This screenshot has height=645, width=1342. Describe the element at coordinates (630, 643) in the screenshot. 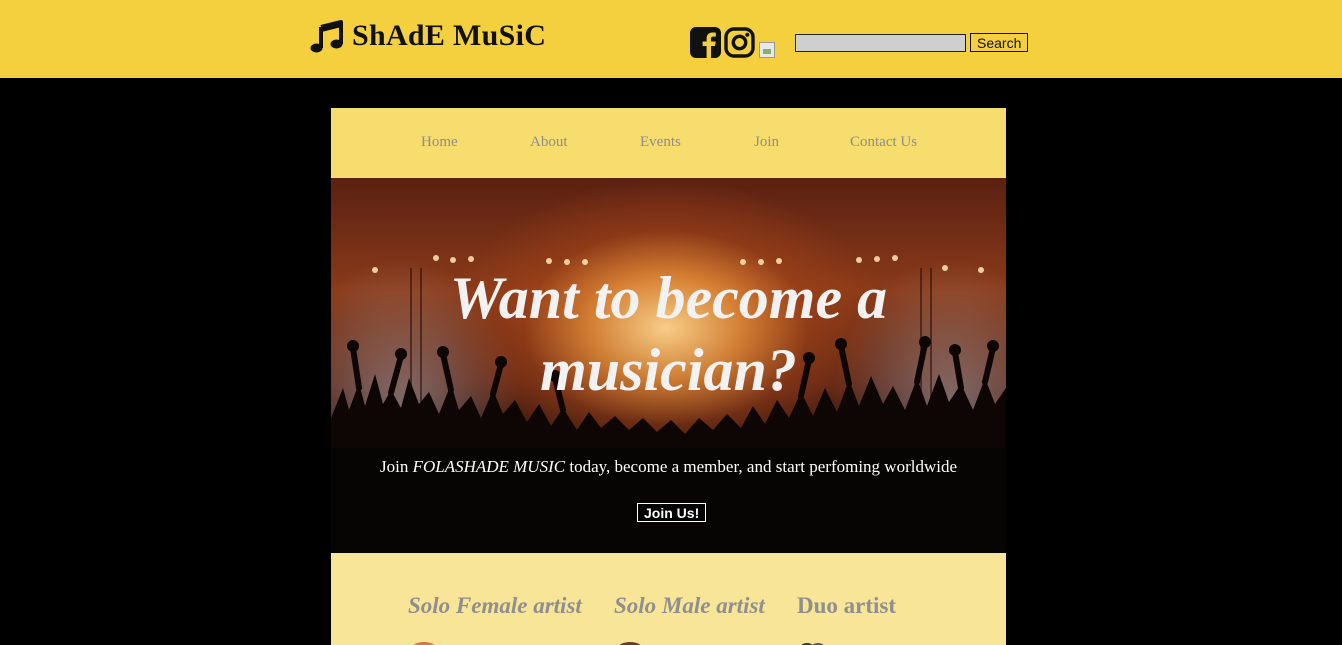

I see `solo-male-thumbnail` at that location.